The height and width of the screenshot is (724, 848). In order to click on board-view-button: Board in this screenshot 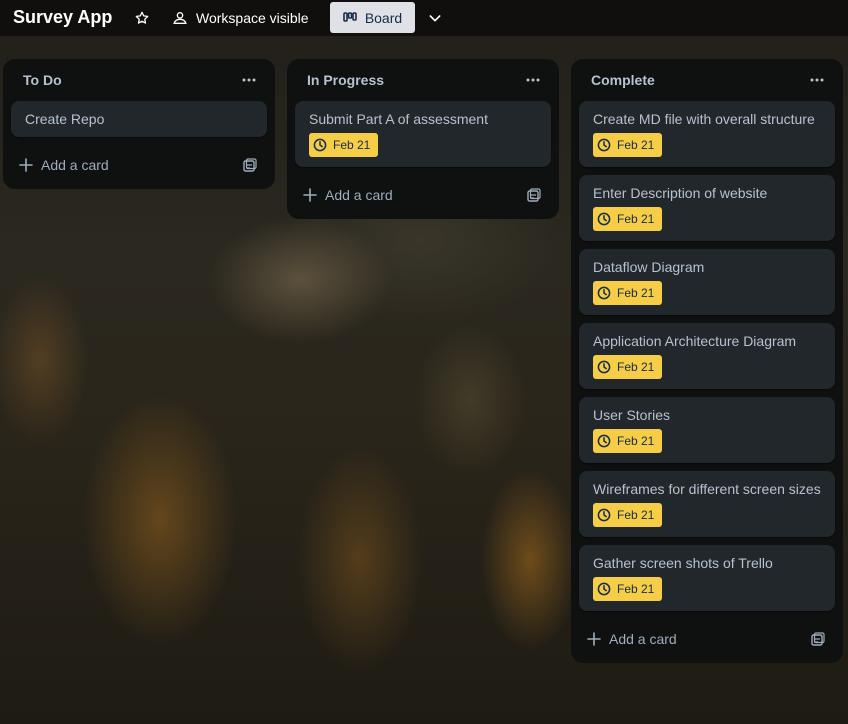, I will do `click(372, 17)`.